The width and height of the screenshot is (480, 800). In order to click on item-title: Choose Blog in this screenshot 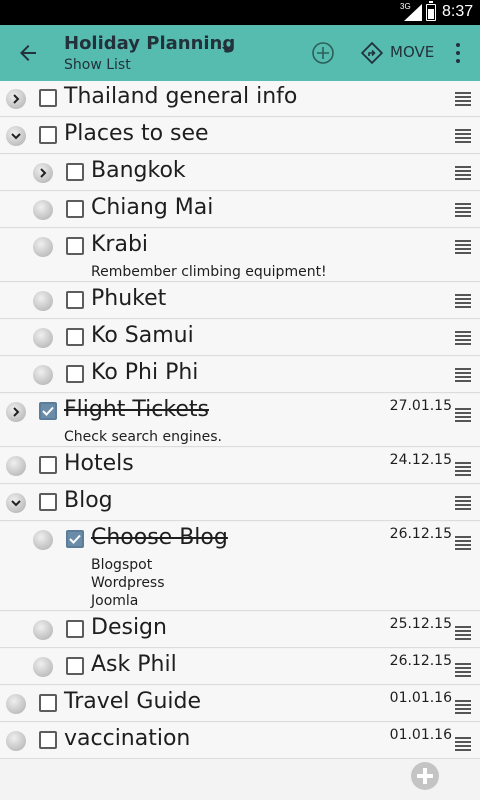, I will do `click(159, 537)`.